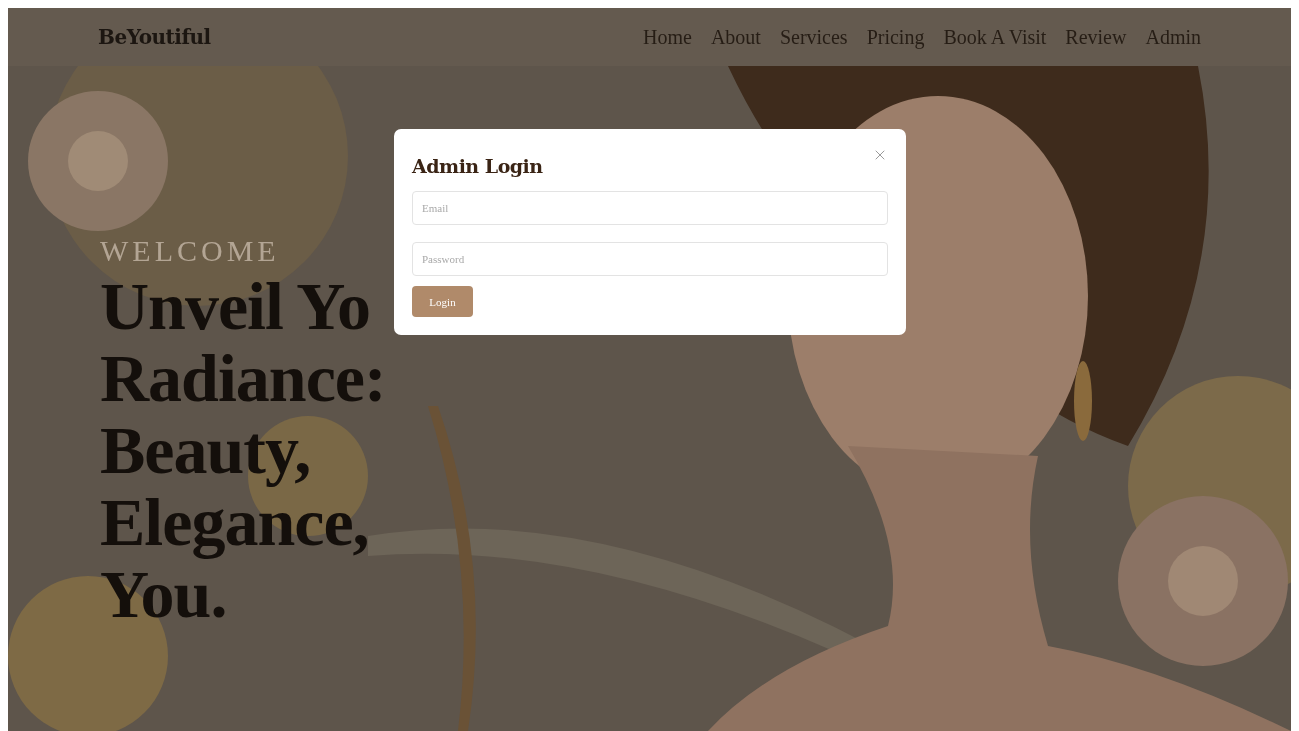 The height and width of the screenshot is (731, 1299). I want to click on nav-link: Review, so click(1096, 37).